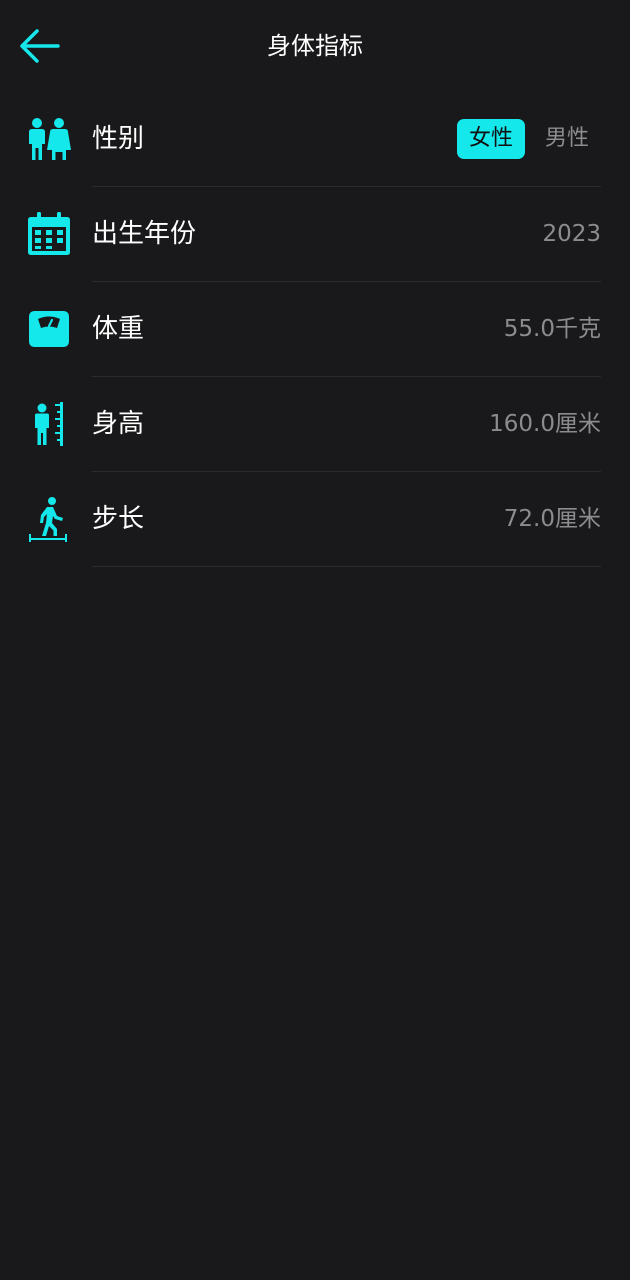 This screenshot has width=630, height=1280. I want to click on gender-toggle: 女性 男性, so click(528, 139).